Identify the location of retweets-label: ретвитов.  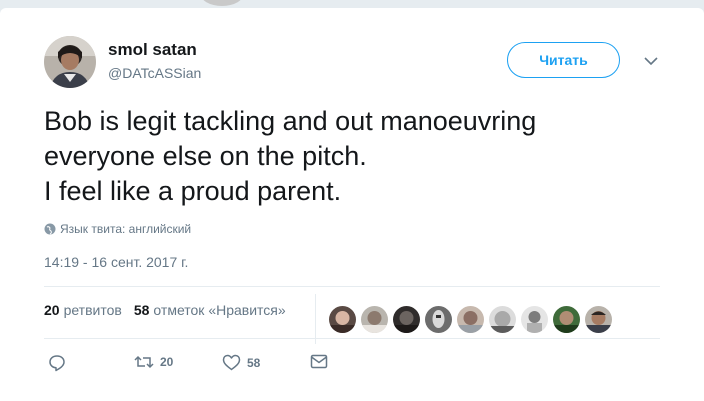
(92, 310).